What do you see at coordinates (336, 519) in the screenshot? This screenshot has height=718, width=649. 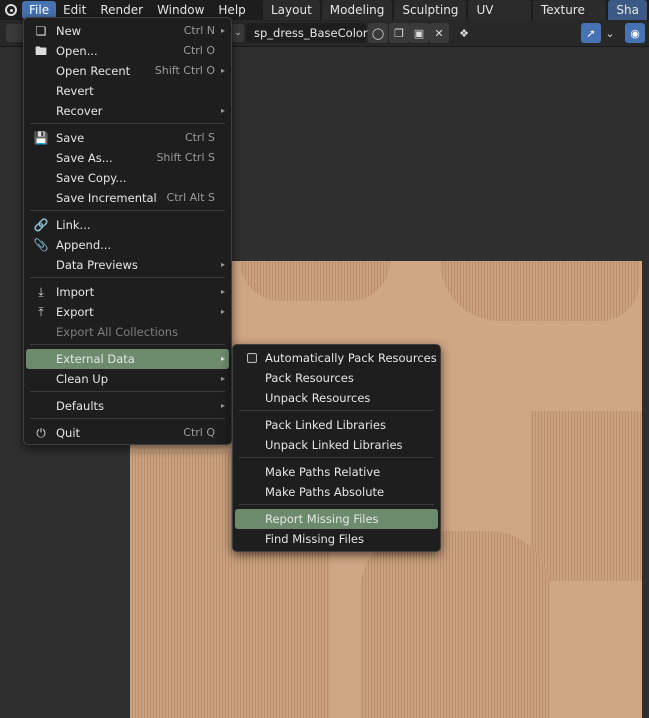 I see `menu-item-report-missing-files: Report Missing Files` at bounding box center [336, 519].